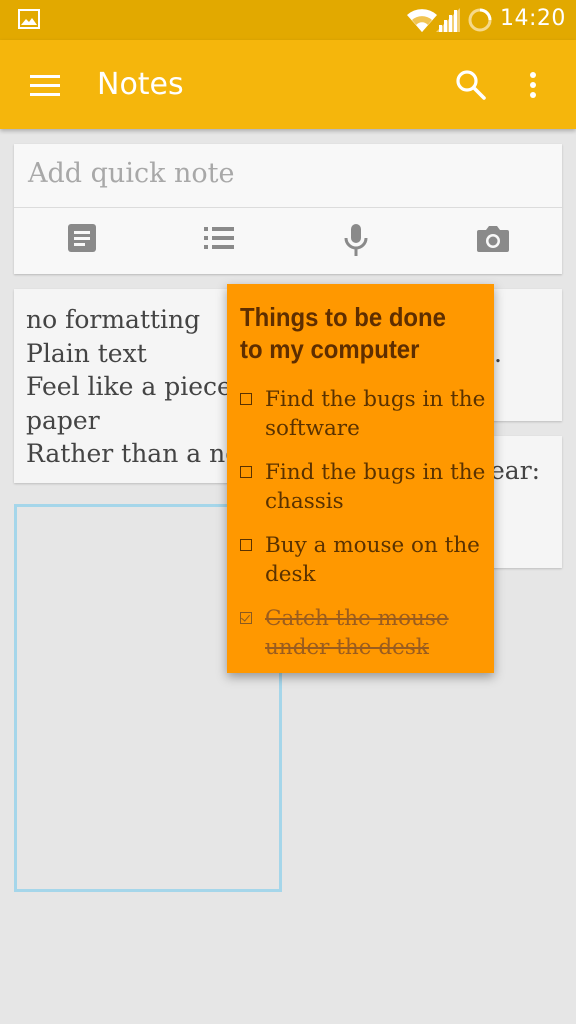 The width and height of the screenshot is (576, 1024). What do you see at coordinates (288, 176) in the screenshot?
I see `quick-note-input: Add quick note` at bounding box center [288, 176].